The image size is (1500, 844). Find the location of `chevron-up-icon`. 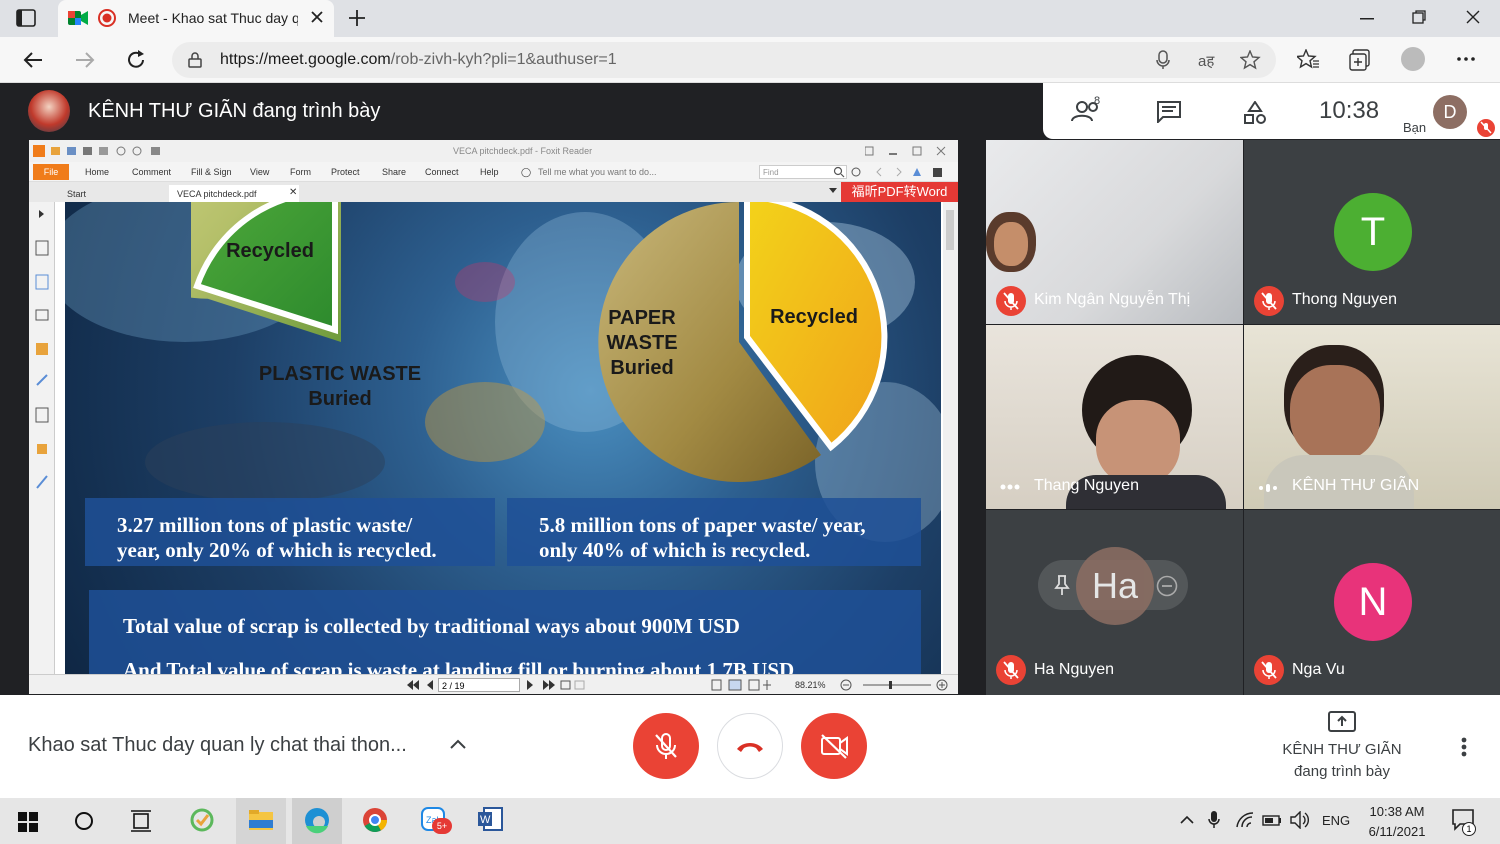

chevron-up-icon is located at coordinates (458, 744).